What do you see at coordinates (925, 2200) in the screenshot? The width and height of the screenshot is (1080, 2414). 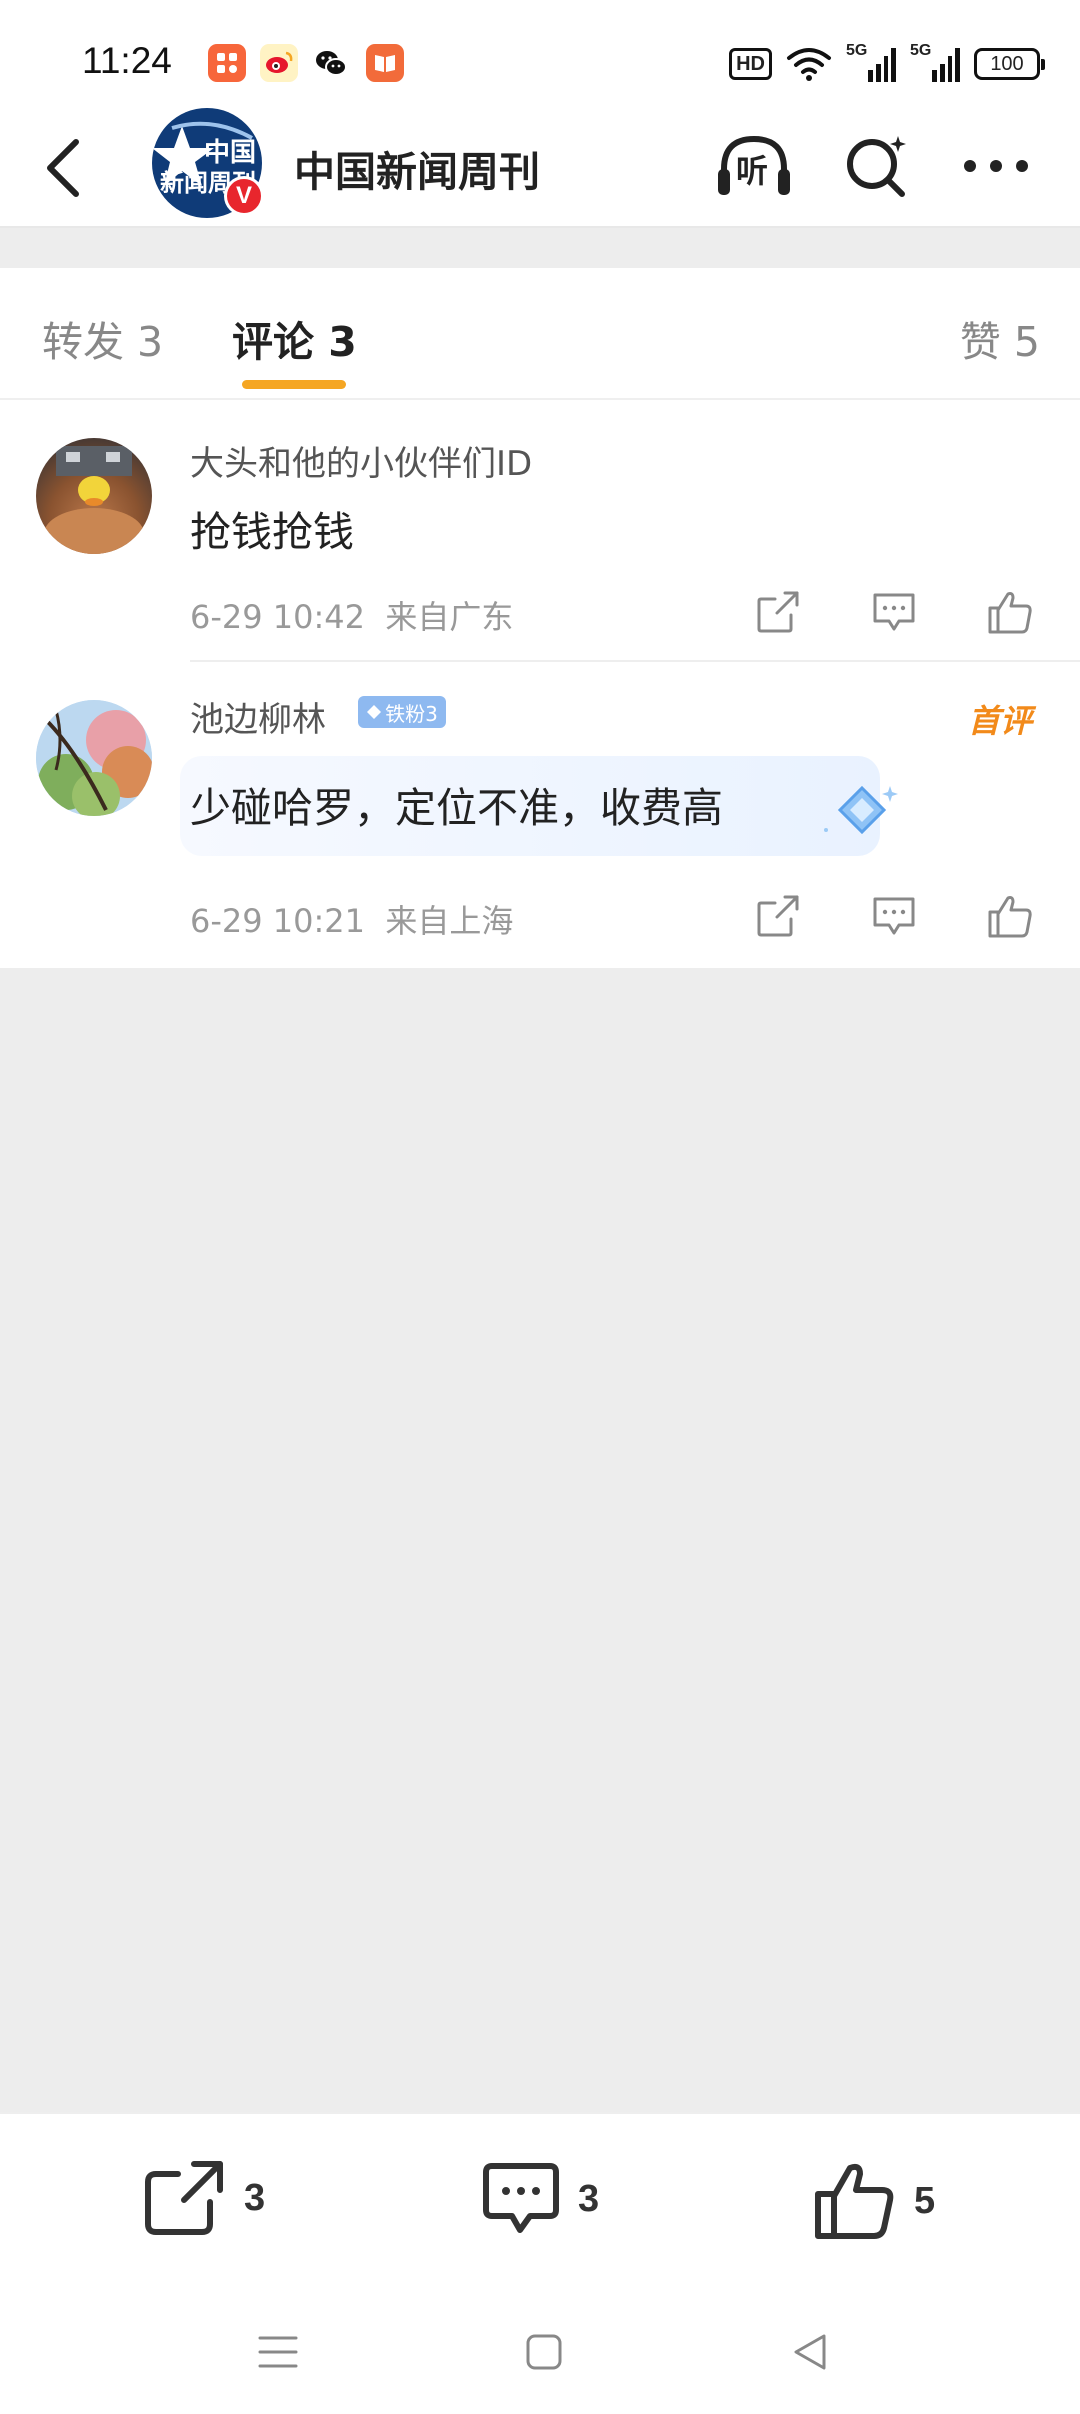 I see `like-count: 5` at bounding box center [925, 2200].